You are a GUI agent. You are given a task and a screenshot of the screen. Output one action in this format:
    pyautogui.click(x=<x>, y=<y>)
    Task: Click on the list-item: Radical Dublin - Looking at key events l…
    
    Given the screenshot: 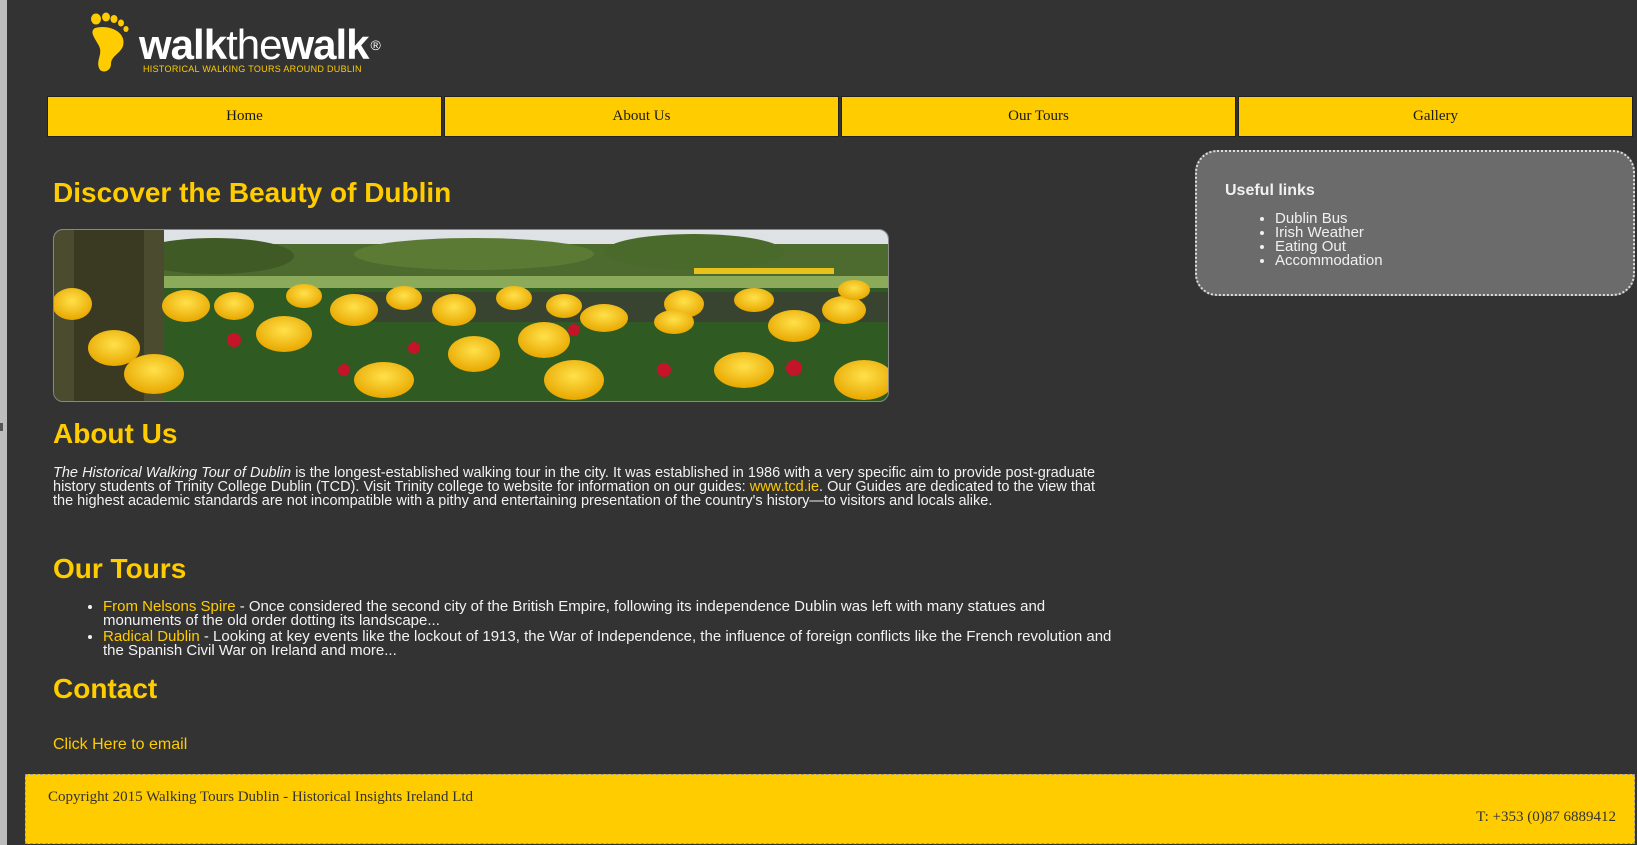 What is the action you would take?
    pyautogui.click(x=613, y=643)
    